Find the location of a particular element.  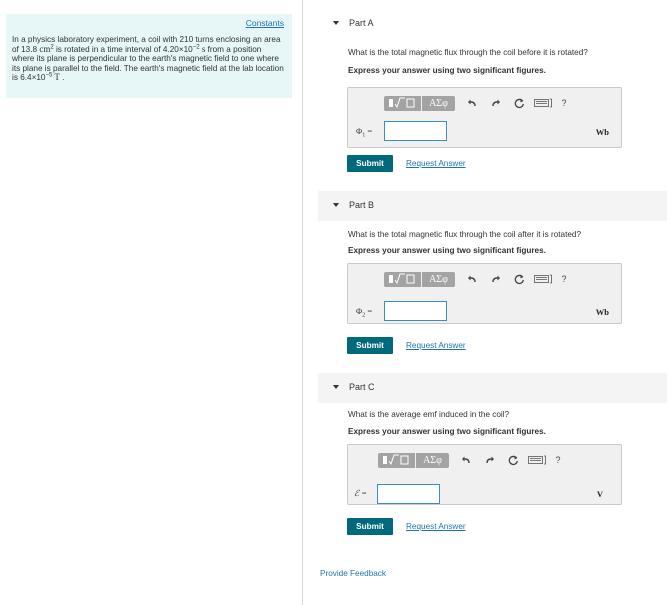

part-c-math-toolbar: ΑΣφ ? is located at coordinates (472, 460).